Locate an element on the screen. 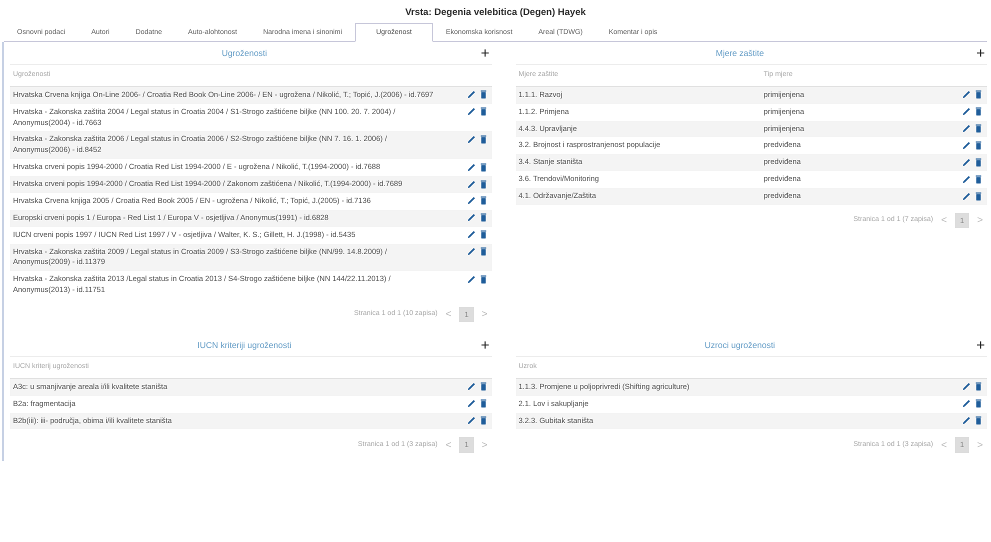 This screenshot has width=991, height=542. panel-title: Mjere zaštite is located at coordinates (739, 53).